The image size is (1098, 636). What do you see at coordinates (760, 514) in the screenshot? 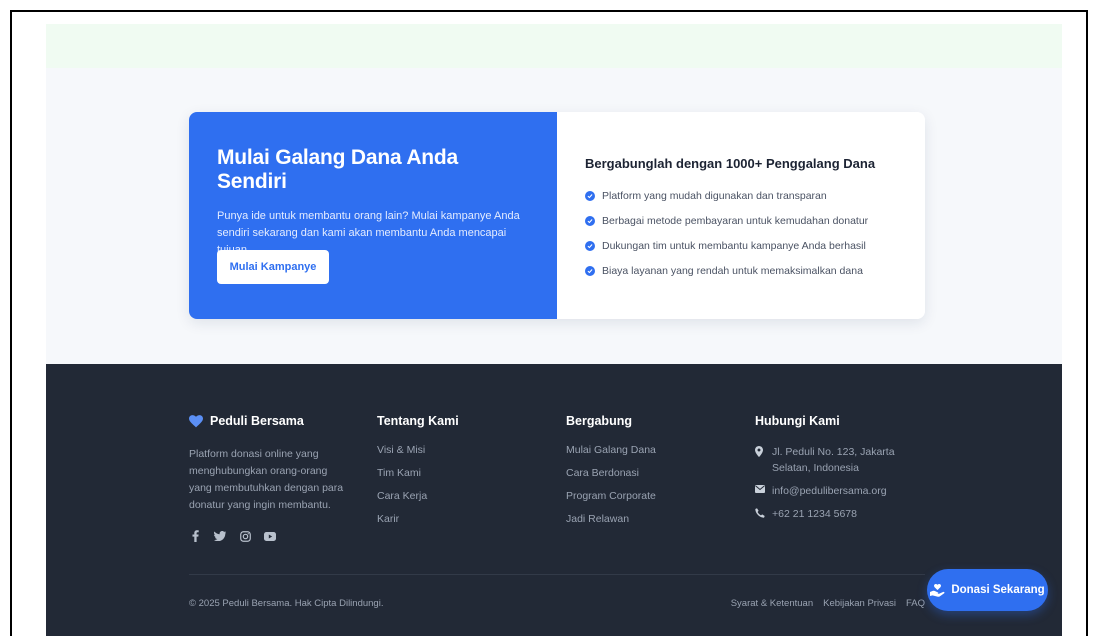
I see `phone-icon` at bounding box center [760, 514].